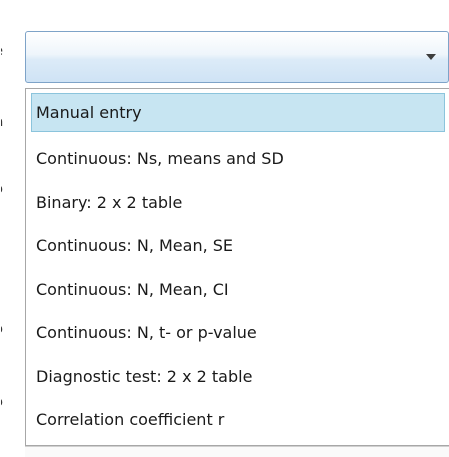 This screenshot has width=449, height=457. Describe the element at coordinates (238, 112) in the screenshot. I see `option-manual-entry: Manual entry` at that location.